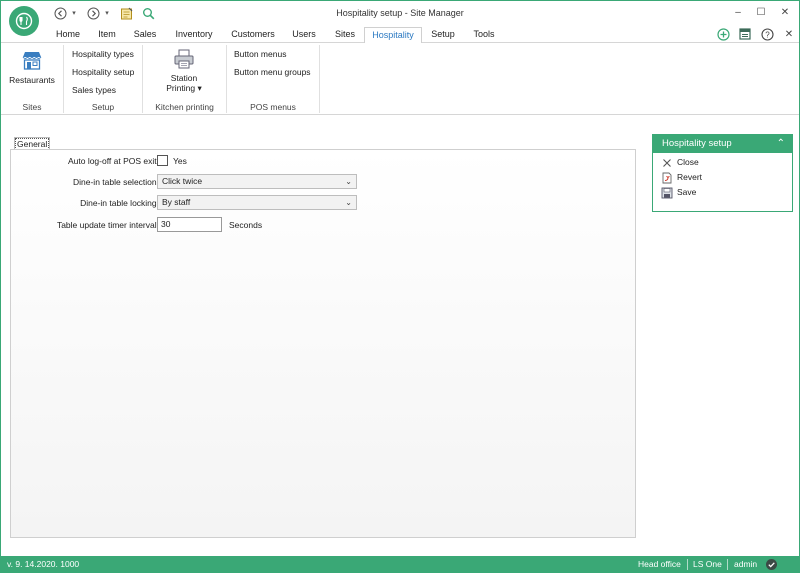 The width and height of the screenshot is (800, 573). Describe the element at coordinates (345, 35) in the screenshot. I see `tab-sites: Sites` at that location.